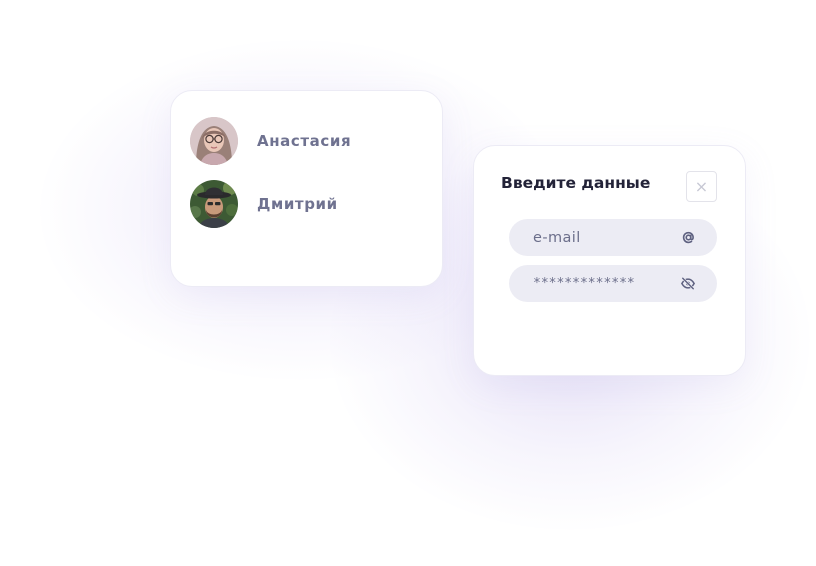  I want to click on email-field: e-mail, so click(613, 237).